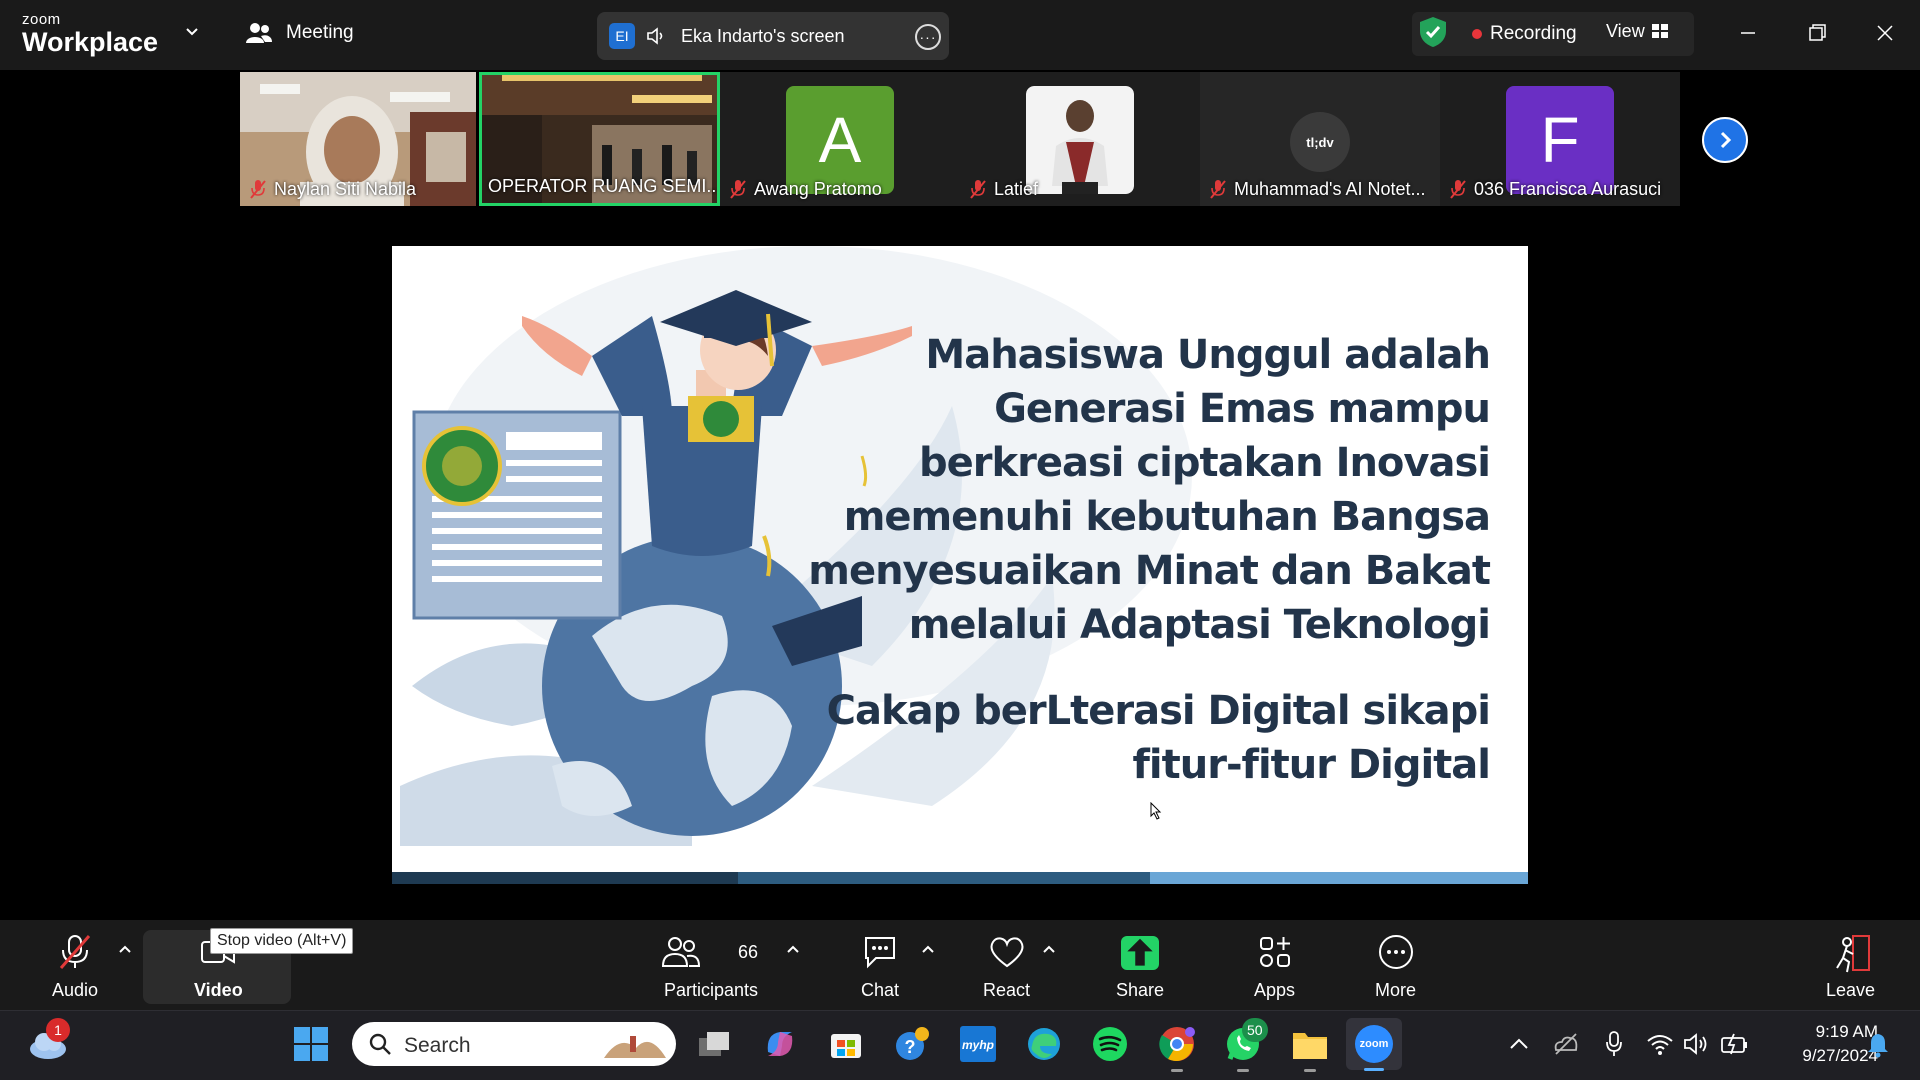 The width and height of the screenshot is (1920, 1080). Describe the element at coordinates (880, 990) in the screenshot. I see `chat-label: Chat` at that location.